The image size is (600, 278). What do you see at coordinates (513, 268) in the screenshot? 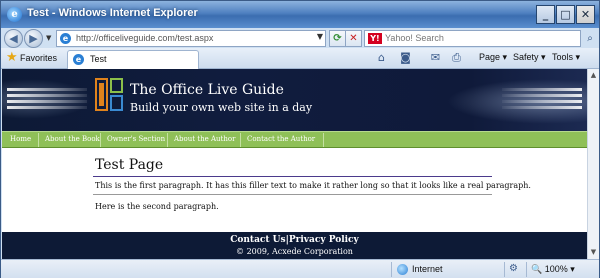
I see `protected-mode-icon: ⚙` at bounding box center [513, 268].